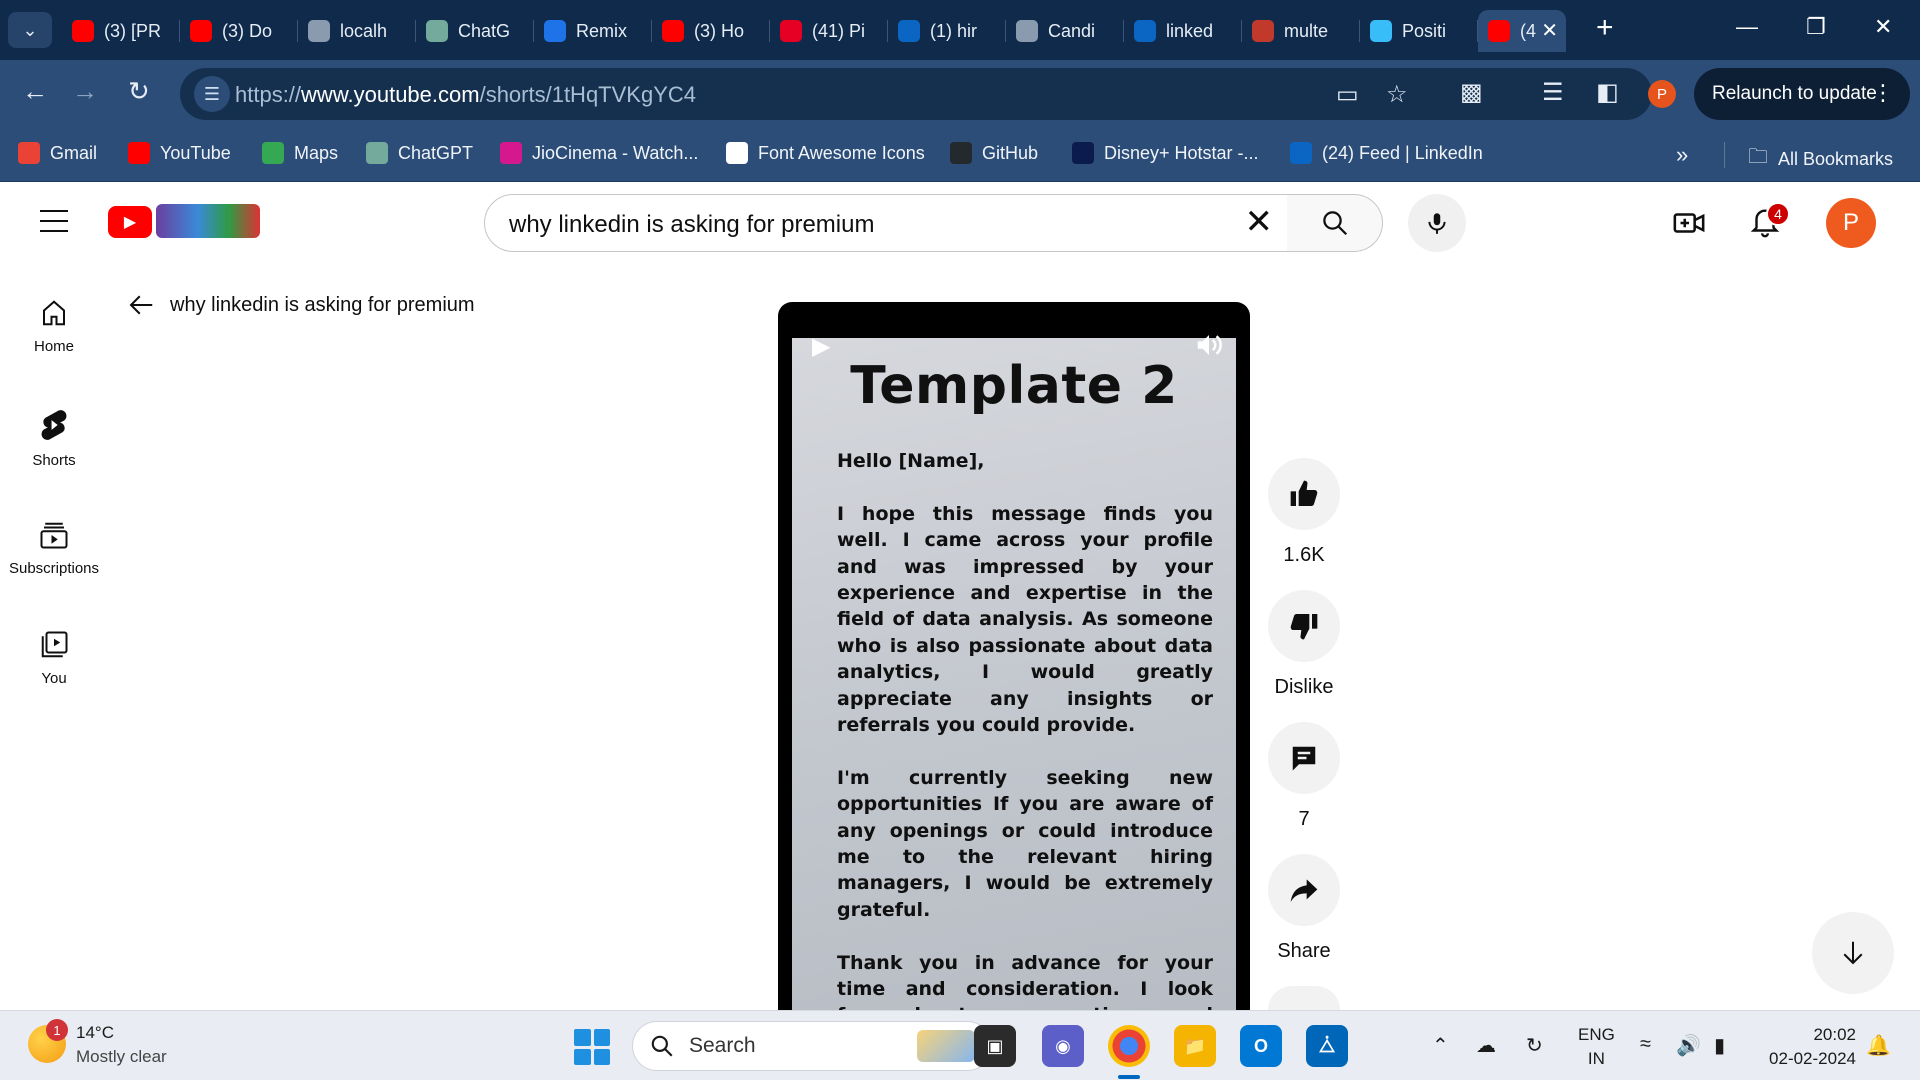 The width and height of the screenshot is (1920, 1080). What do you see at coordinates (475, 31) in the screenshot?
I see `browser-tab: ChatG` at bounding box center [475, 31].